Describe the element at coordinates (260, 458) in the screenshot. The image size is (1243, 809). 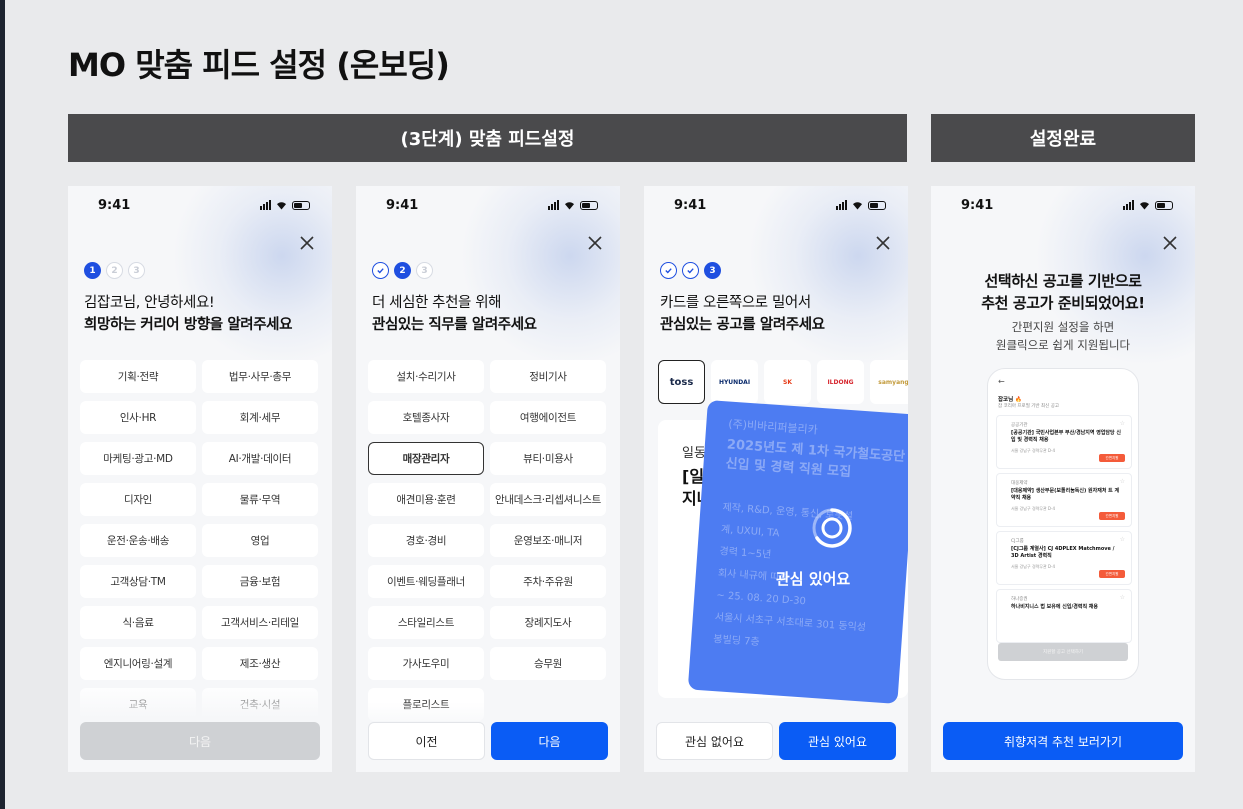
I see `option-chip: AI·개발·데이터` at that location.